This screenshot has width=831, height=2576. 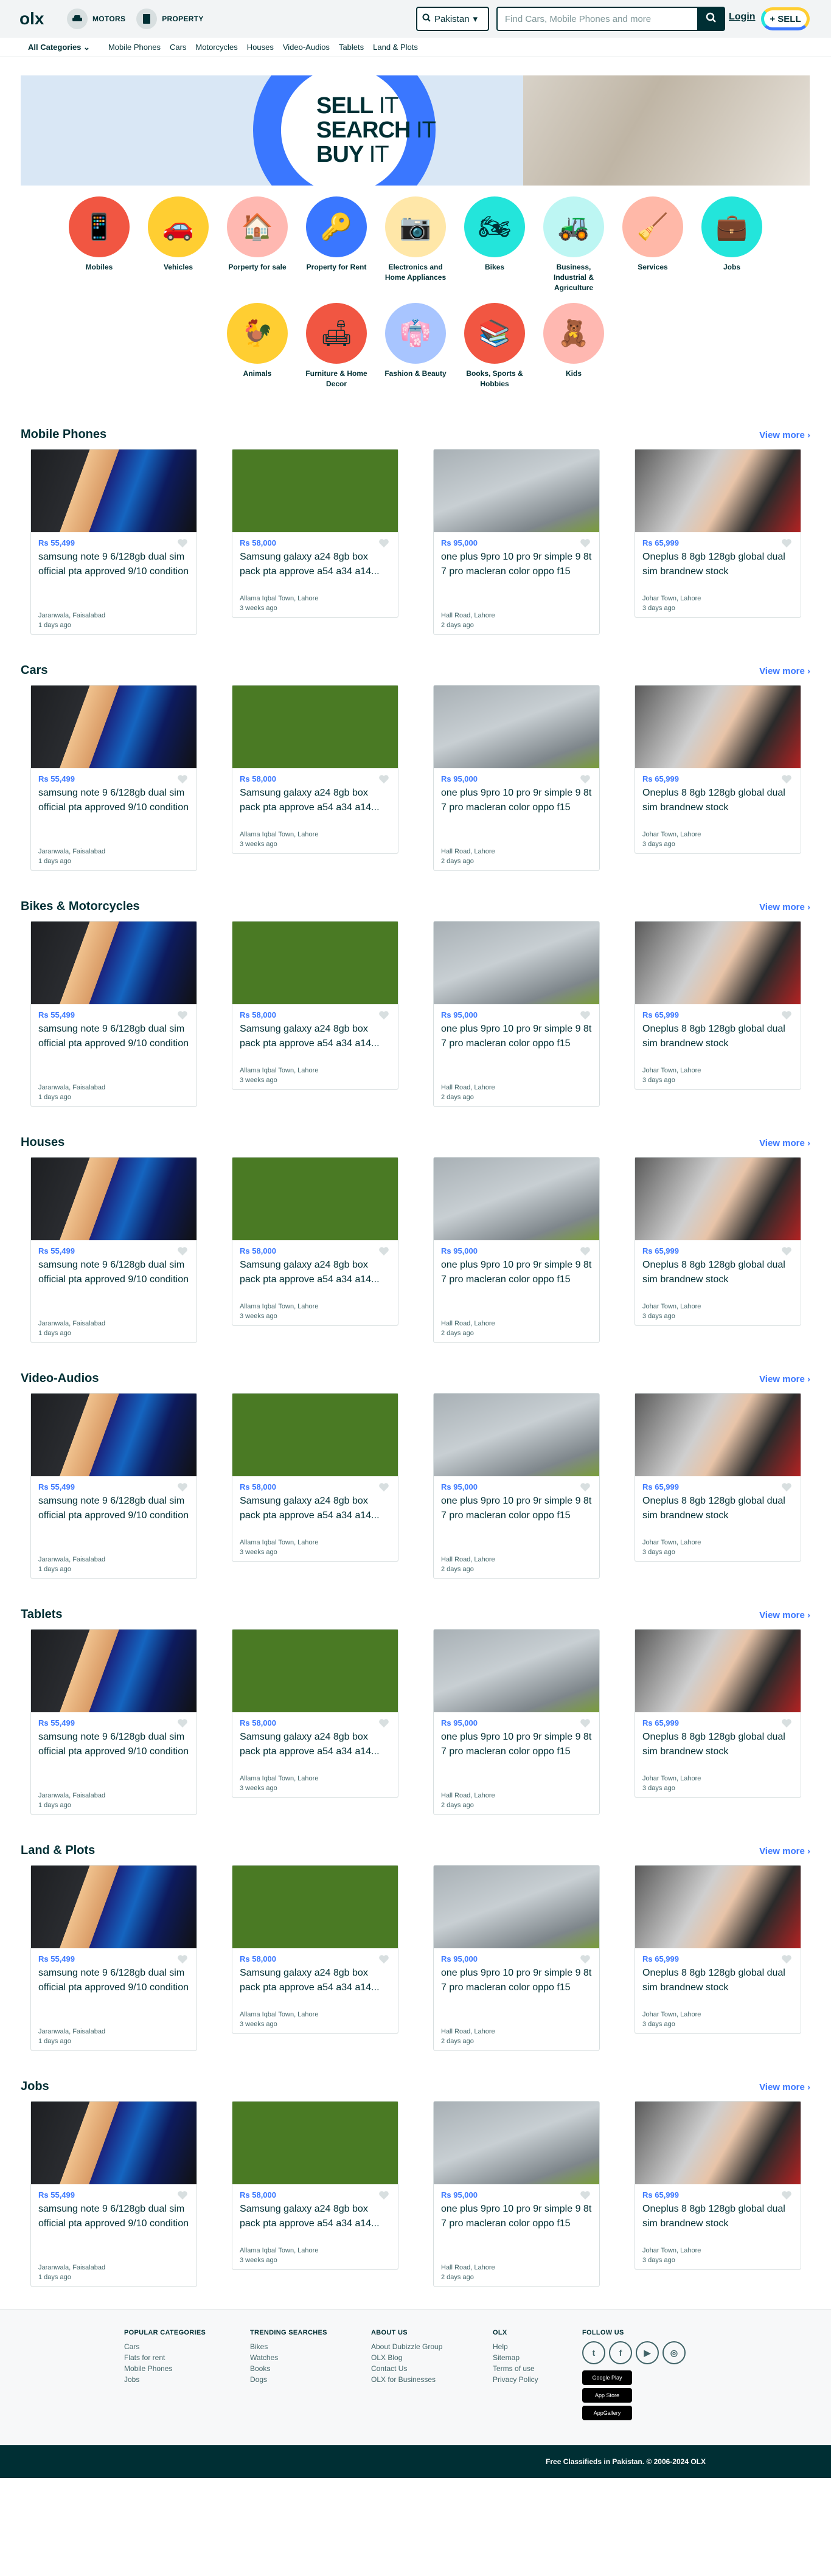 I want to click on footer-link: Privacy Policy, so click(x=515, y=2379).